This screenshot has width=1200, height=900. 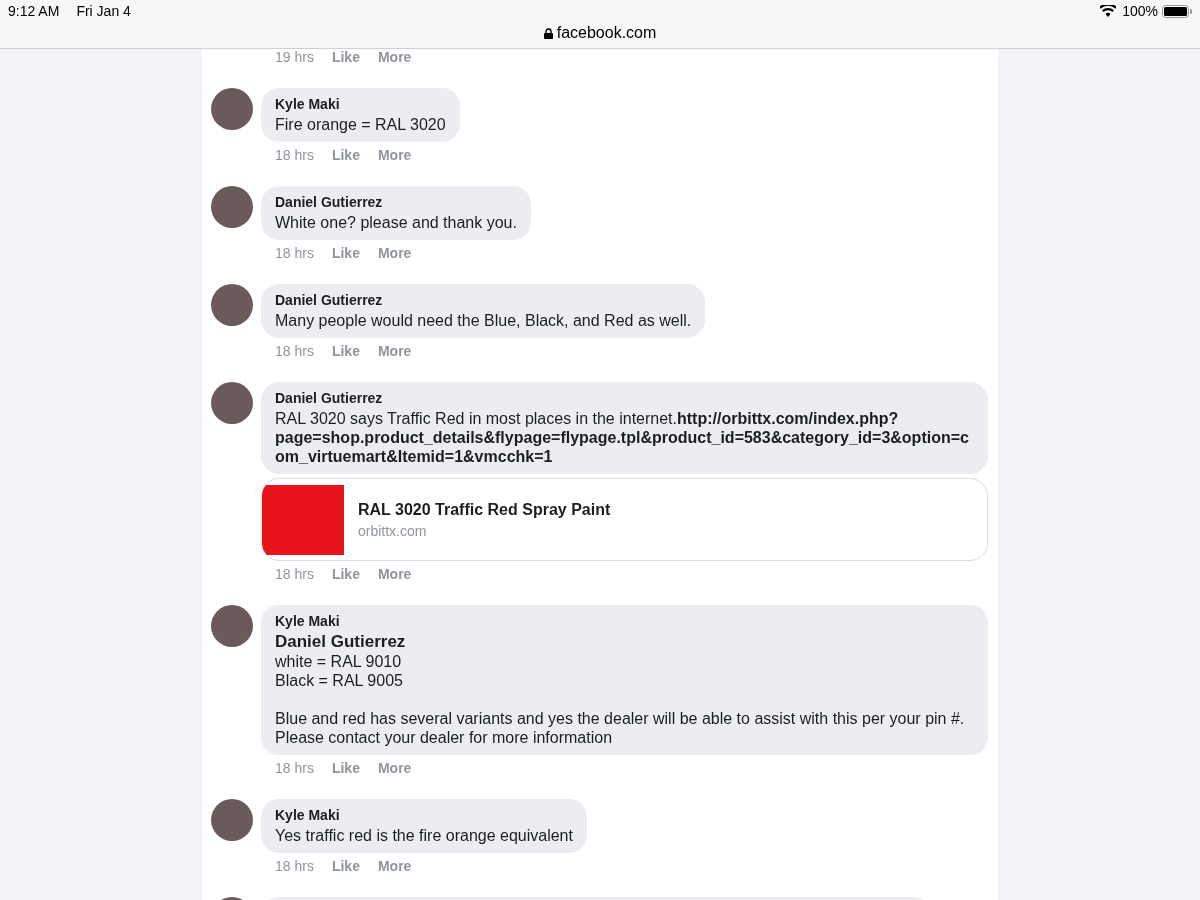 What do you see at coordinates (424, 835) in the screenshot?
I see `comment-text: Yes traffic red is the fire orange equivalent` at bounding box center [424, 835].